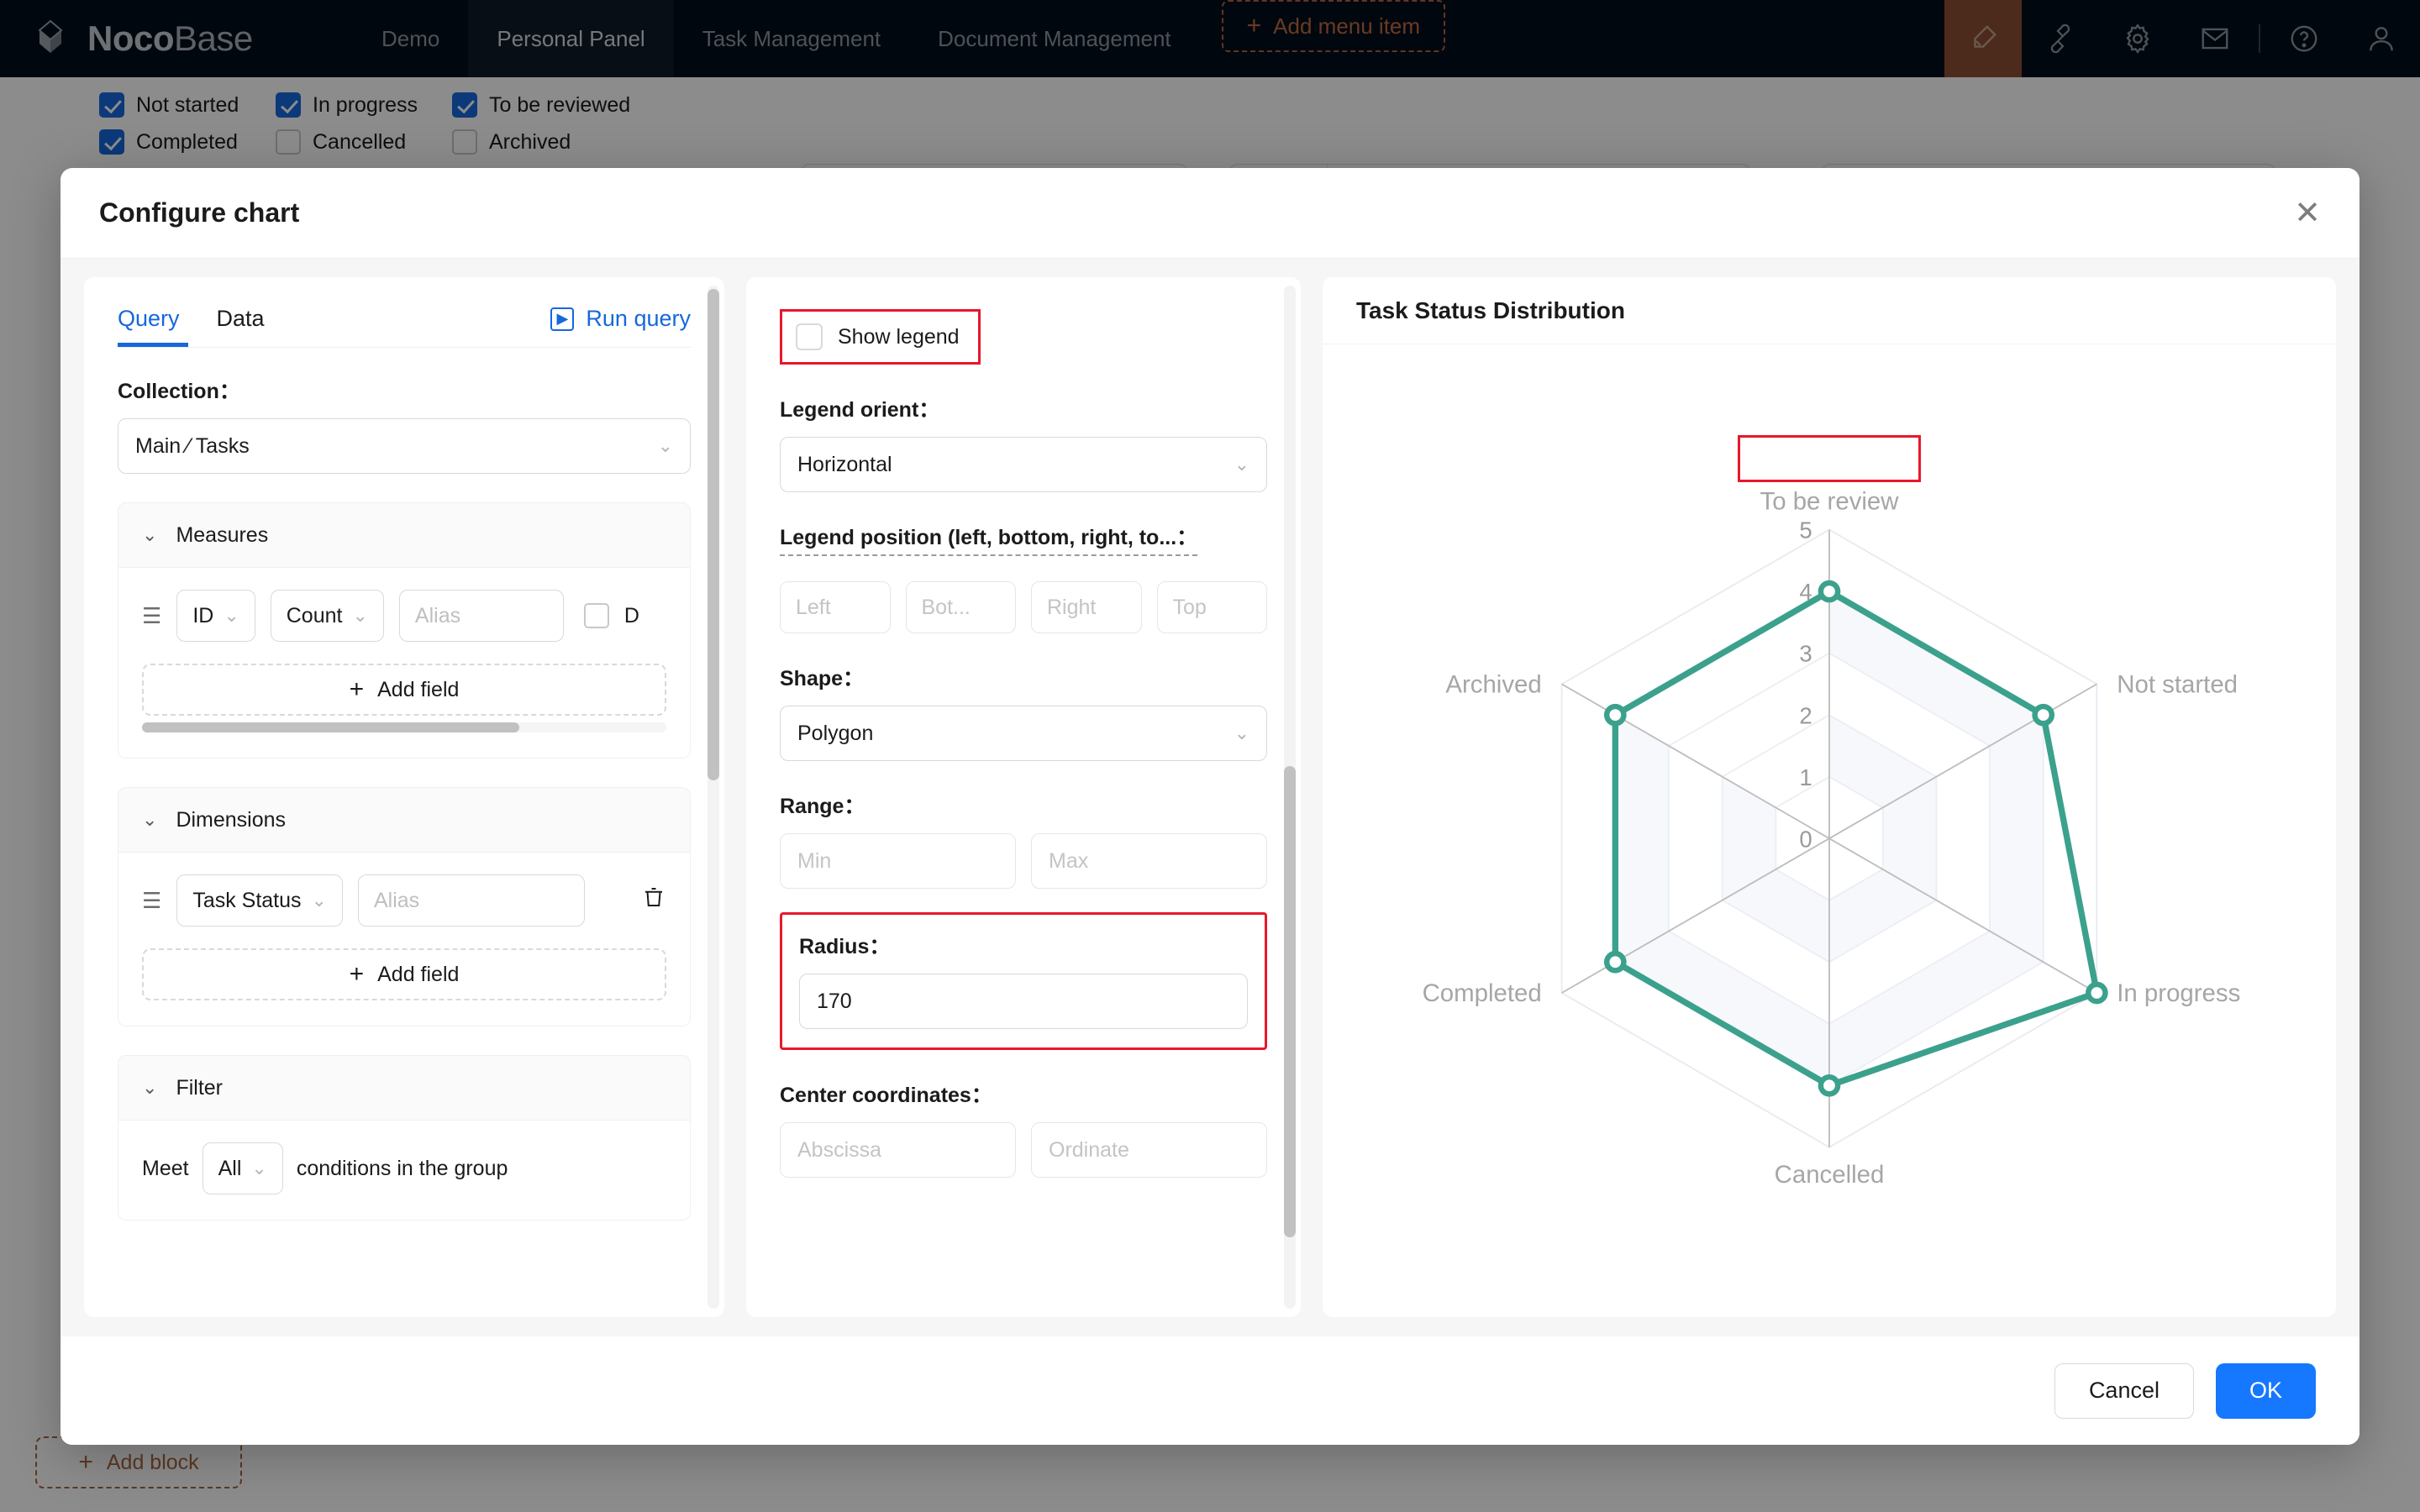 This screenshot has width=2420, height=1512. Describe the element at coordinates (1023, 464) in the screenshot. I see `legend-orient-select: Horizontal ⌄` at that location.